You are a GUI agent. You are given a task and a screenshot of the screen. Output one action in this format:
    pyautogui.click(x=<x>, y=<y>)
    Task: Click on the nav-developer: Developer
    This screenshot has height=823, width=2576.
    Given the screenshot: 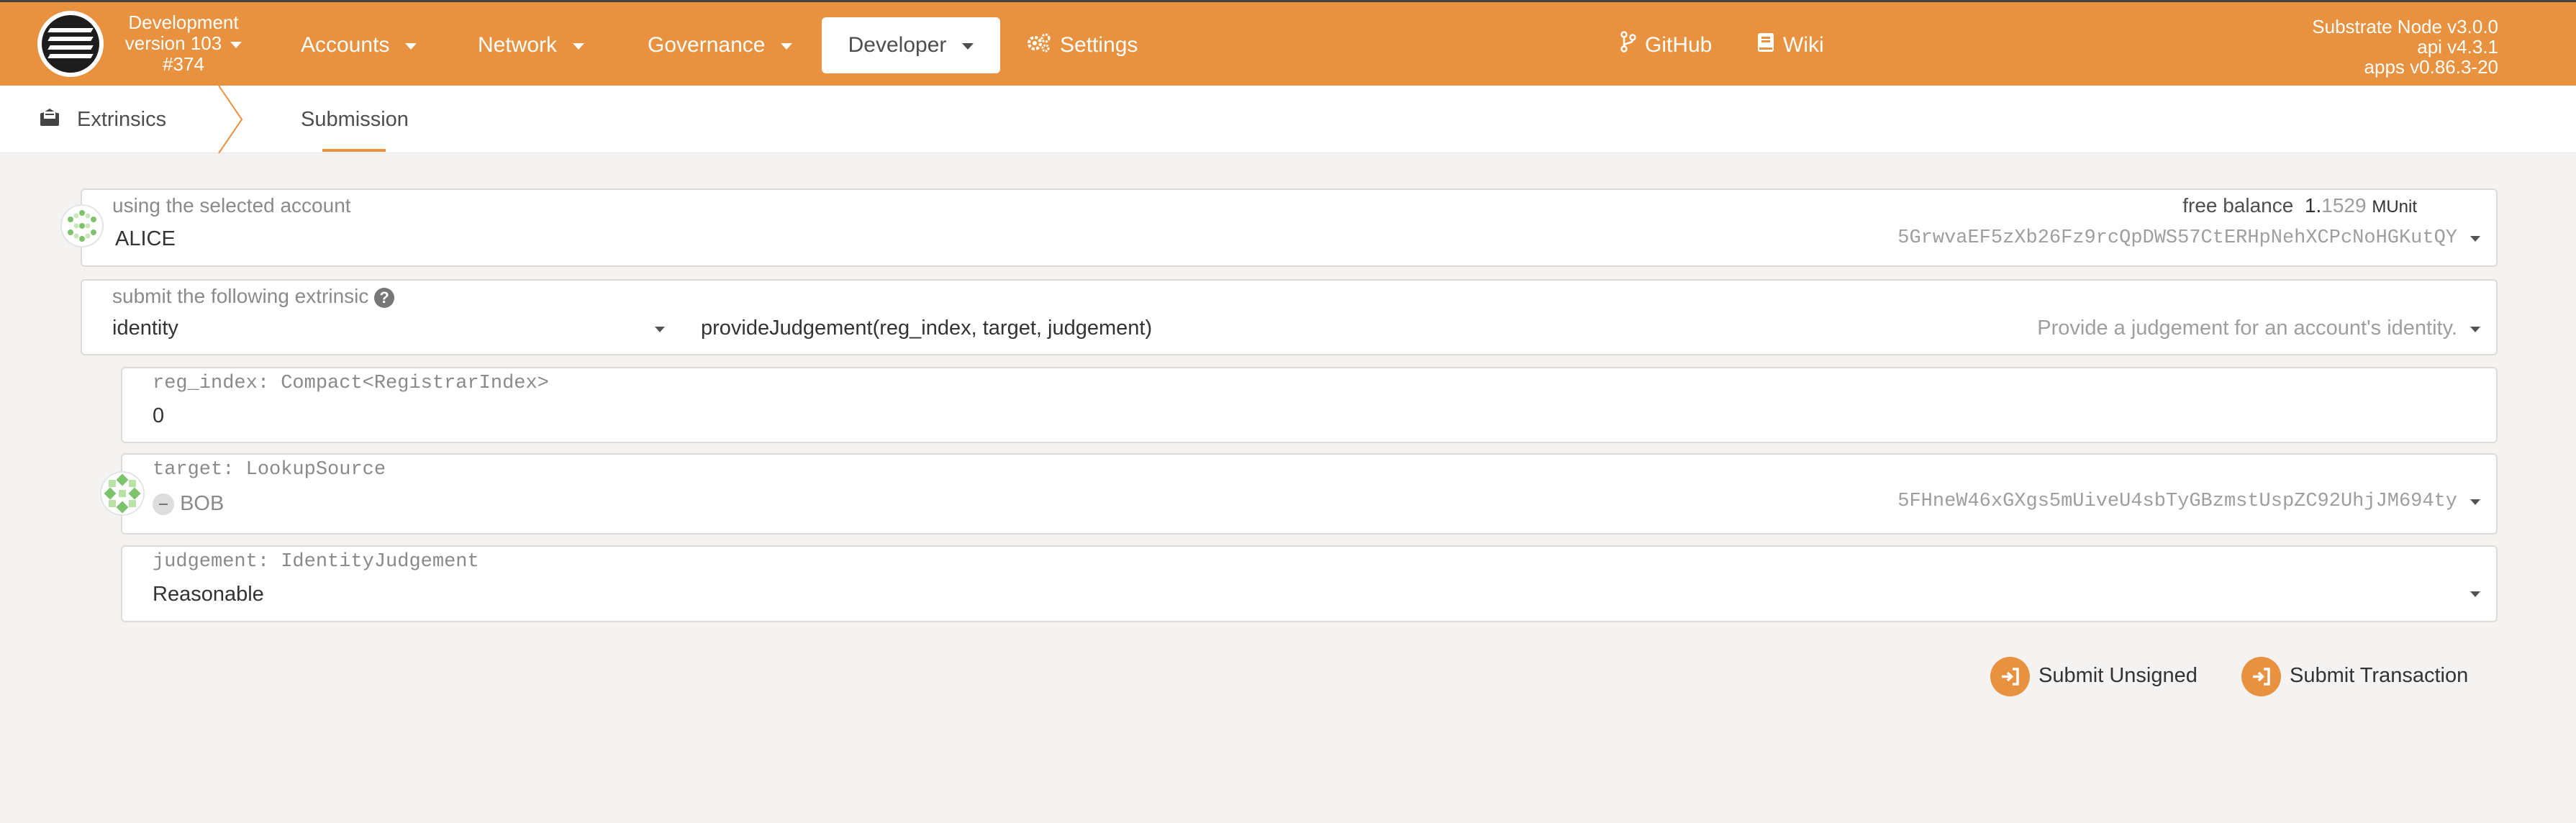 What is the action you would take?
    pyautogui.click(x=911, y=45)
    